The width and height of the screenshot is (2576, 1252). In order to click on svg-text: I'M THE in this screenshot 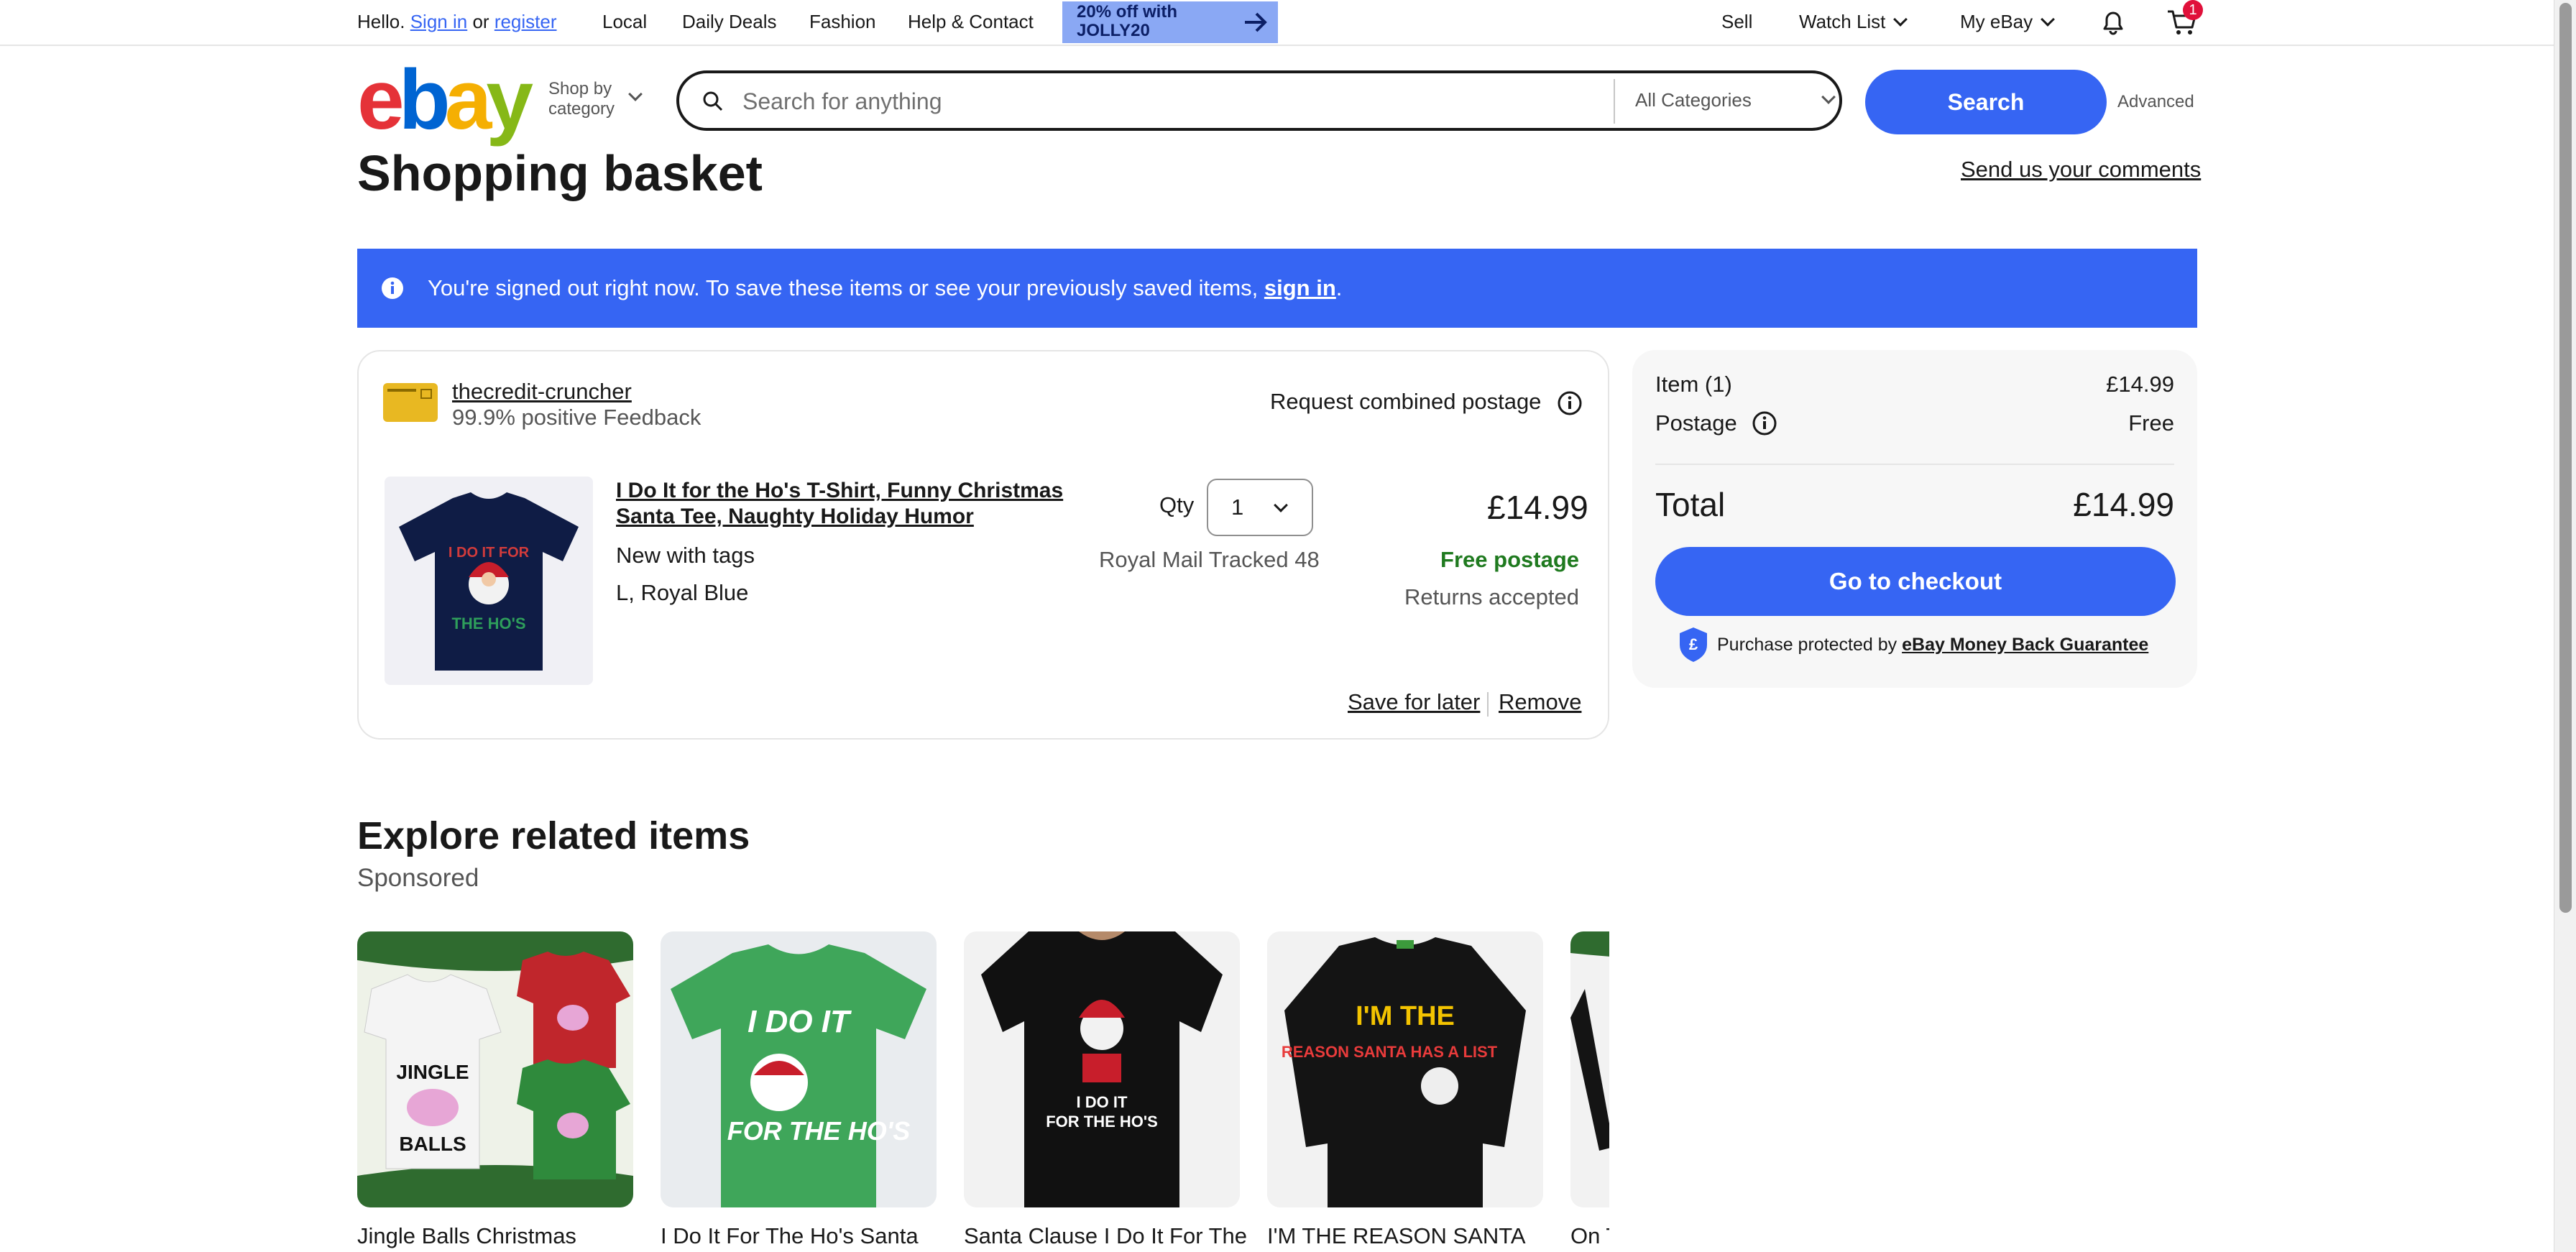, I will do `click(1405, 1016)`.